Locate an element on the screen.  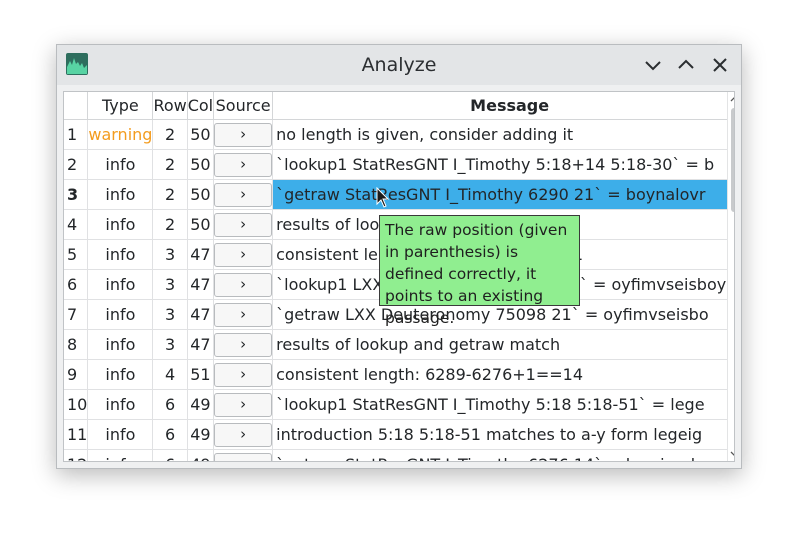
row-index-cell: 1 is located at coordinates (76, 134).